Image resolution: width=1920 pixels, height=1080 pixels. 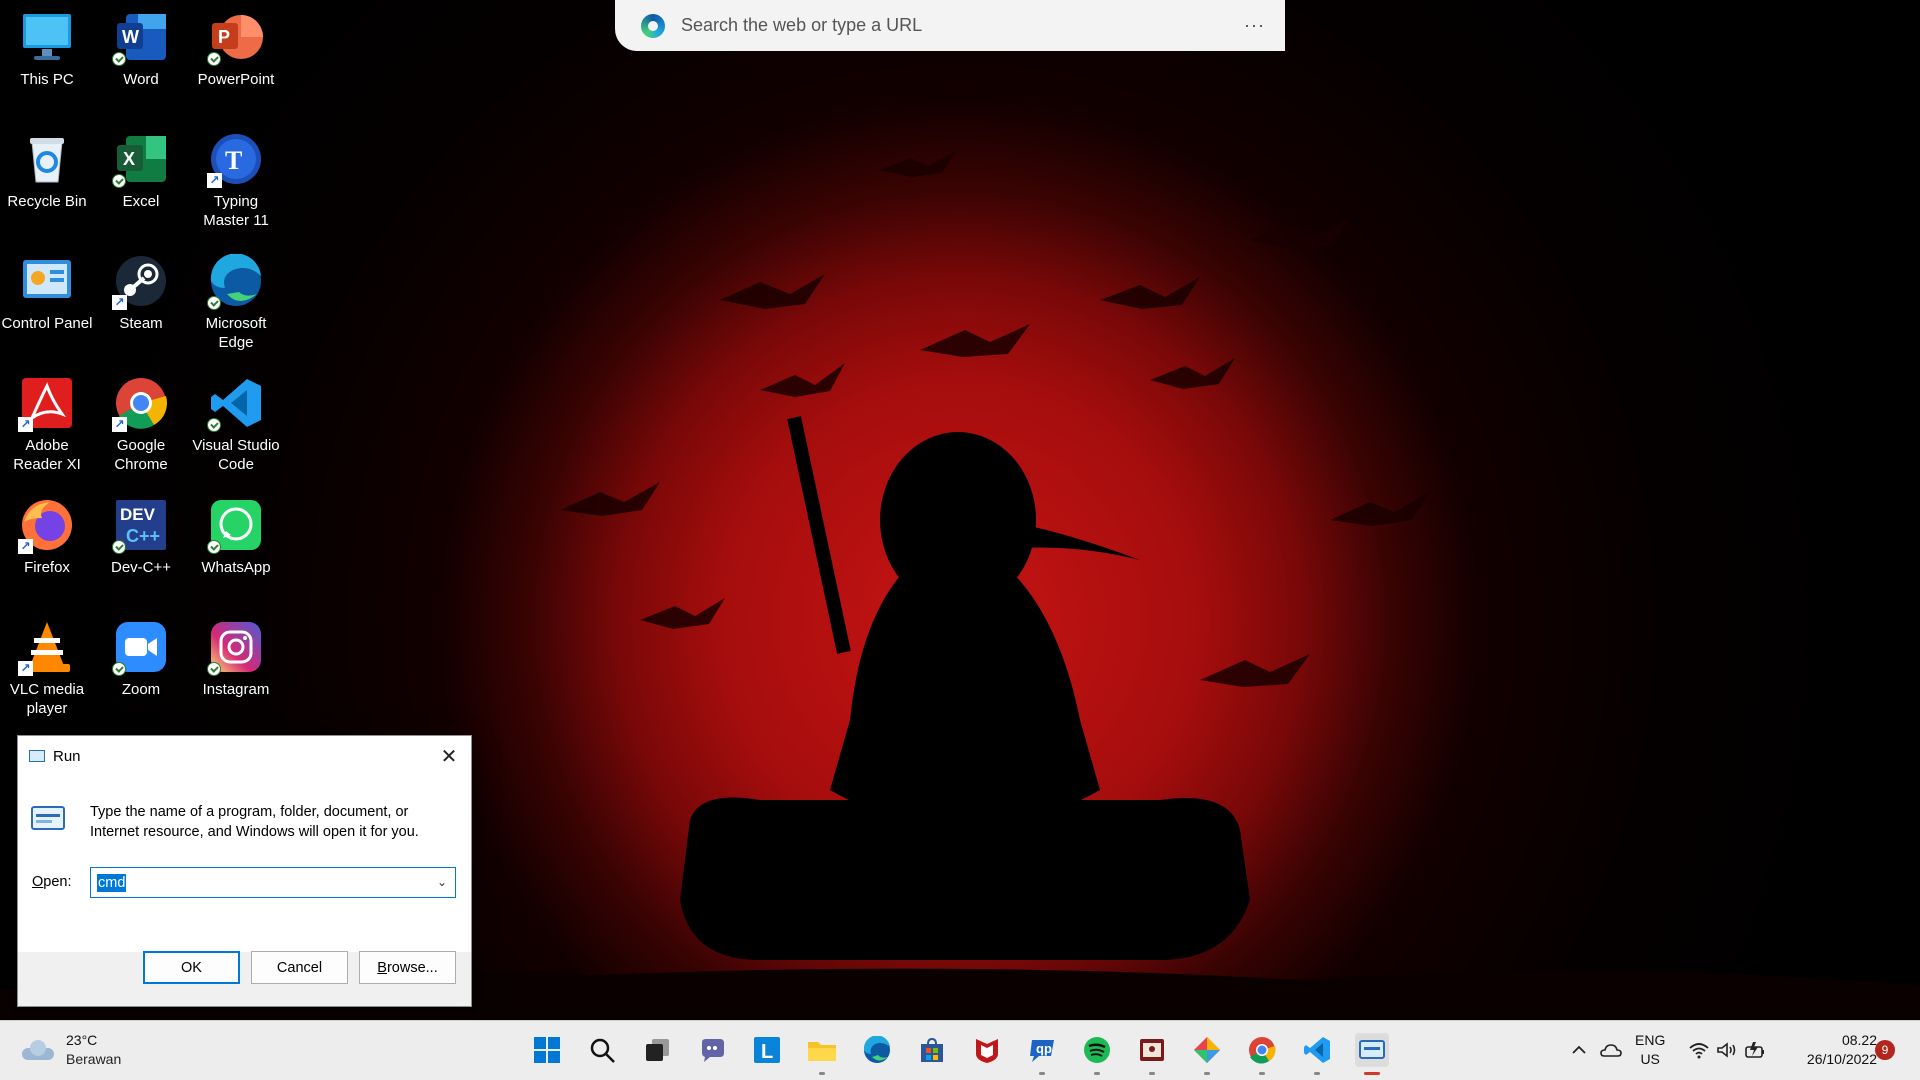 What do you see at coordinates (236, 302) in the screenshot?
I see `desktop-icon-edge: Microsoft Edge` at bounding box center [236, 302].